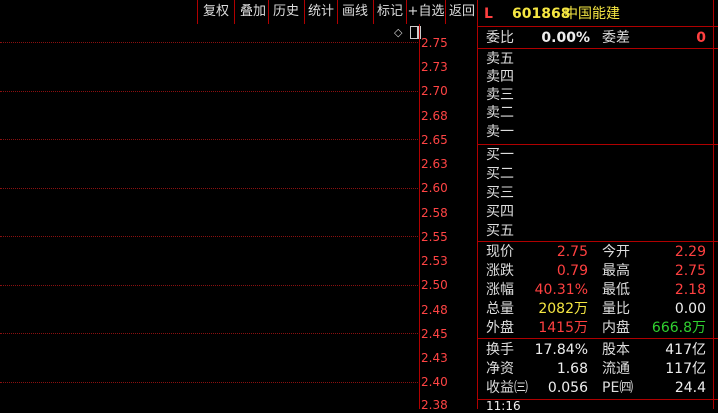 The width and height of the screenshot is (718, 413). I want to click on price-axis-label: 2.48, so click(434, 310).